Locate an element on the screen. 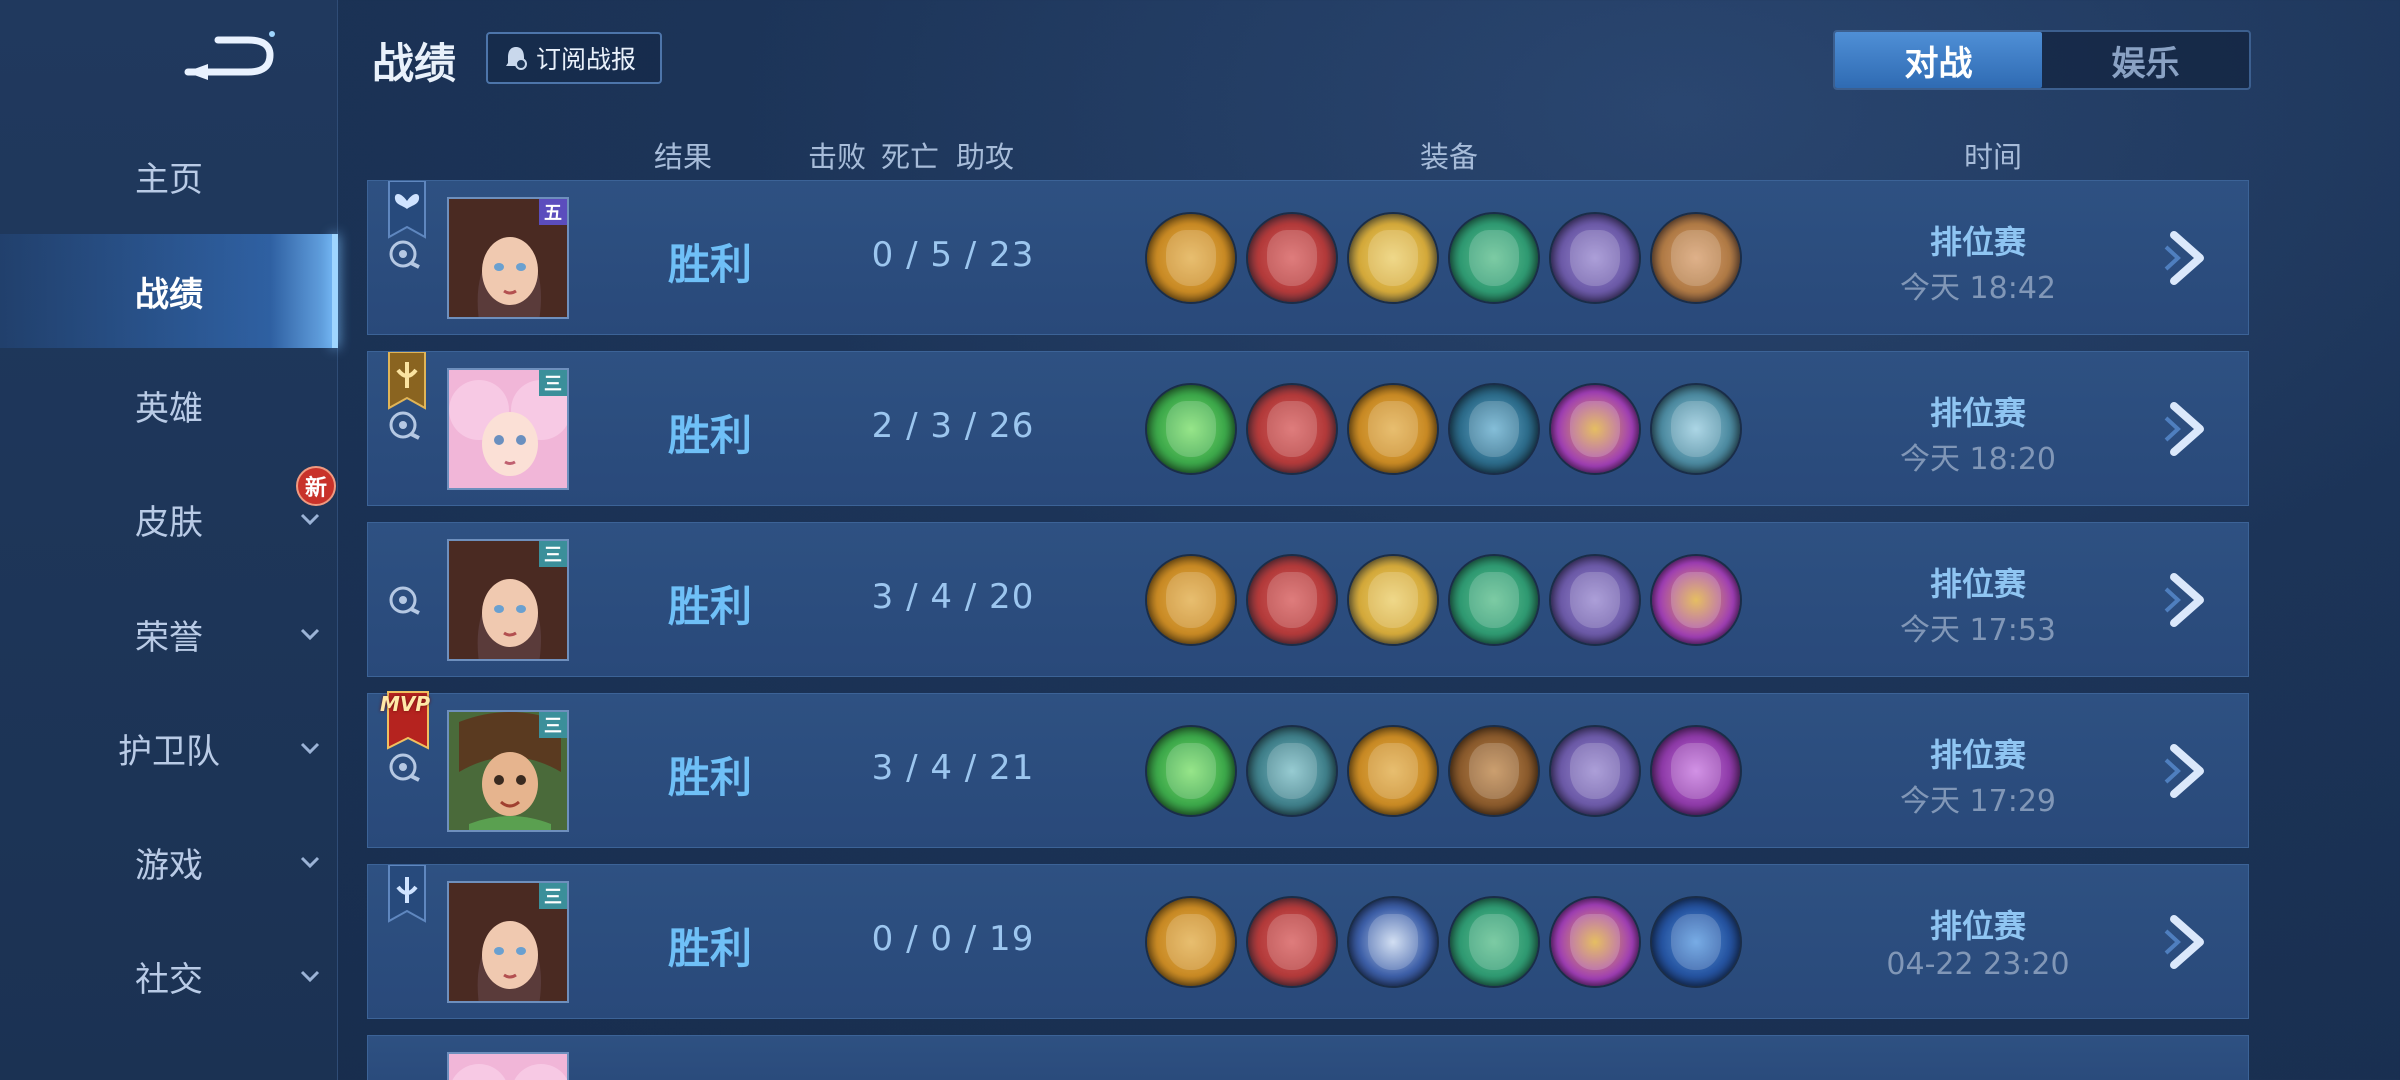 The image size is (2400, 1080). sidebar-item-records: 战绩 is located at coordinates (169, 291).